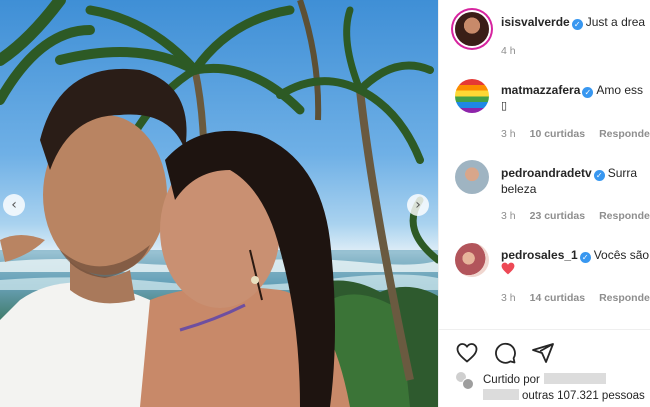 Image resolution: width=650 pixels, height=407 pixels. What do you see at coordinates (504, 105) in the screenshot?
I see `comment-text-cont: ▯` at bounding box center [504, 105].